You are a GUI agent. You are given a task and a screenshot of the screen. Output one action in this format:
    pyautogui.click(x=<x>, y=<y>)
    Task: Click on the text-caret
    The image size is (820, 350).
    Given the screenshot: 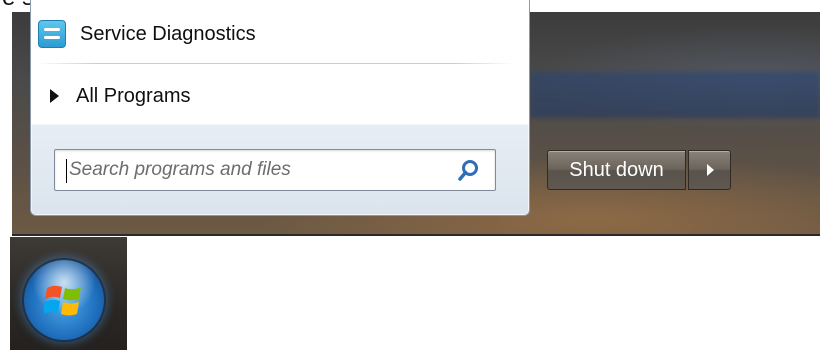 What is the action you would take?
    pyautogui.click(x=66, y=171)
    